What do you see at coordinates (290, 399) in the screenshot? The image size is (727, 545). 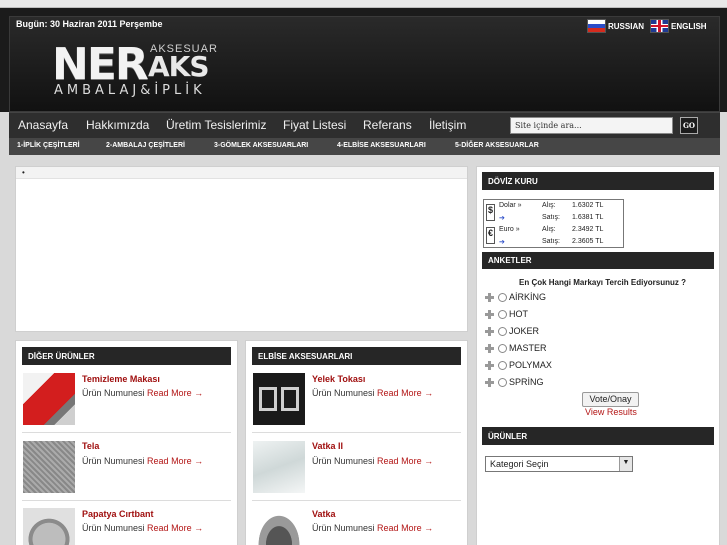 I see `buckle-right-shape` at bounding box center [290, 399].